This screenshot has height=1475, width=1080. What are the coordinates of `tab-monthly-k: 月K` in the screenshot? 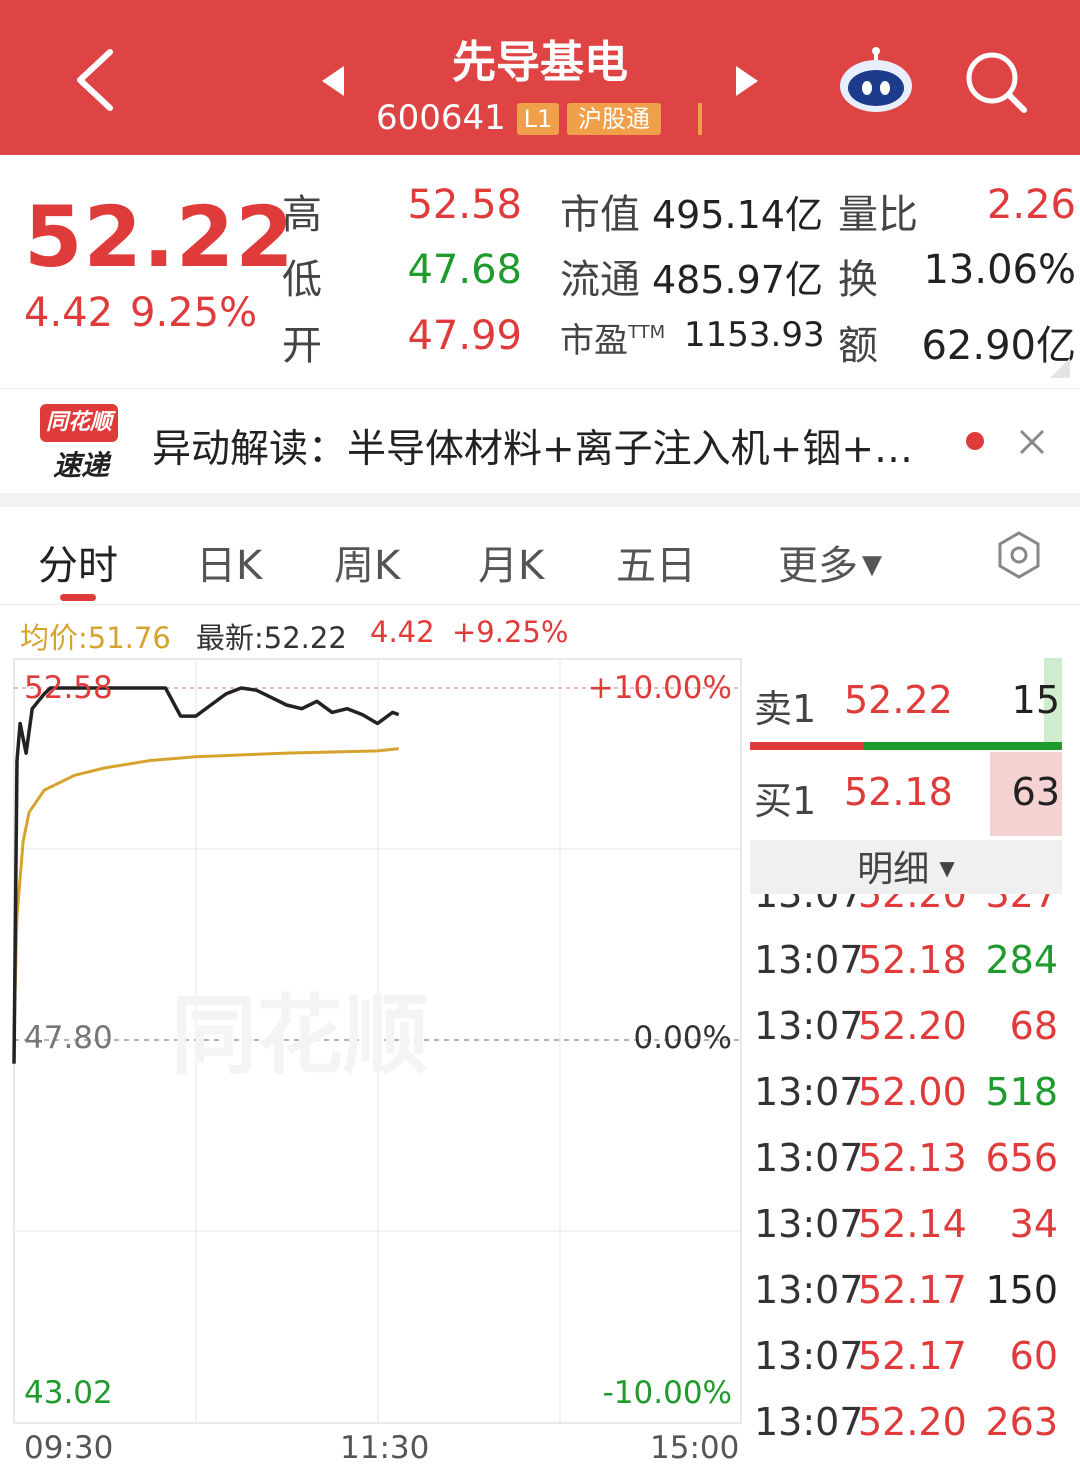 It's located at (511, 562).